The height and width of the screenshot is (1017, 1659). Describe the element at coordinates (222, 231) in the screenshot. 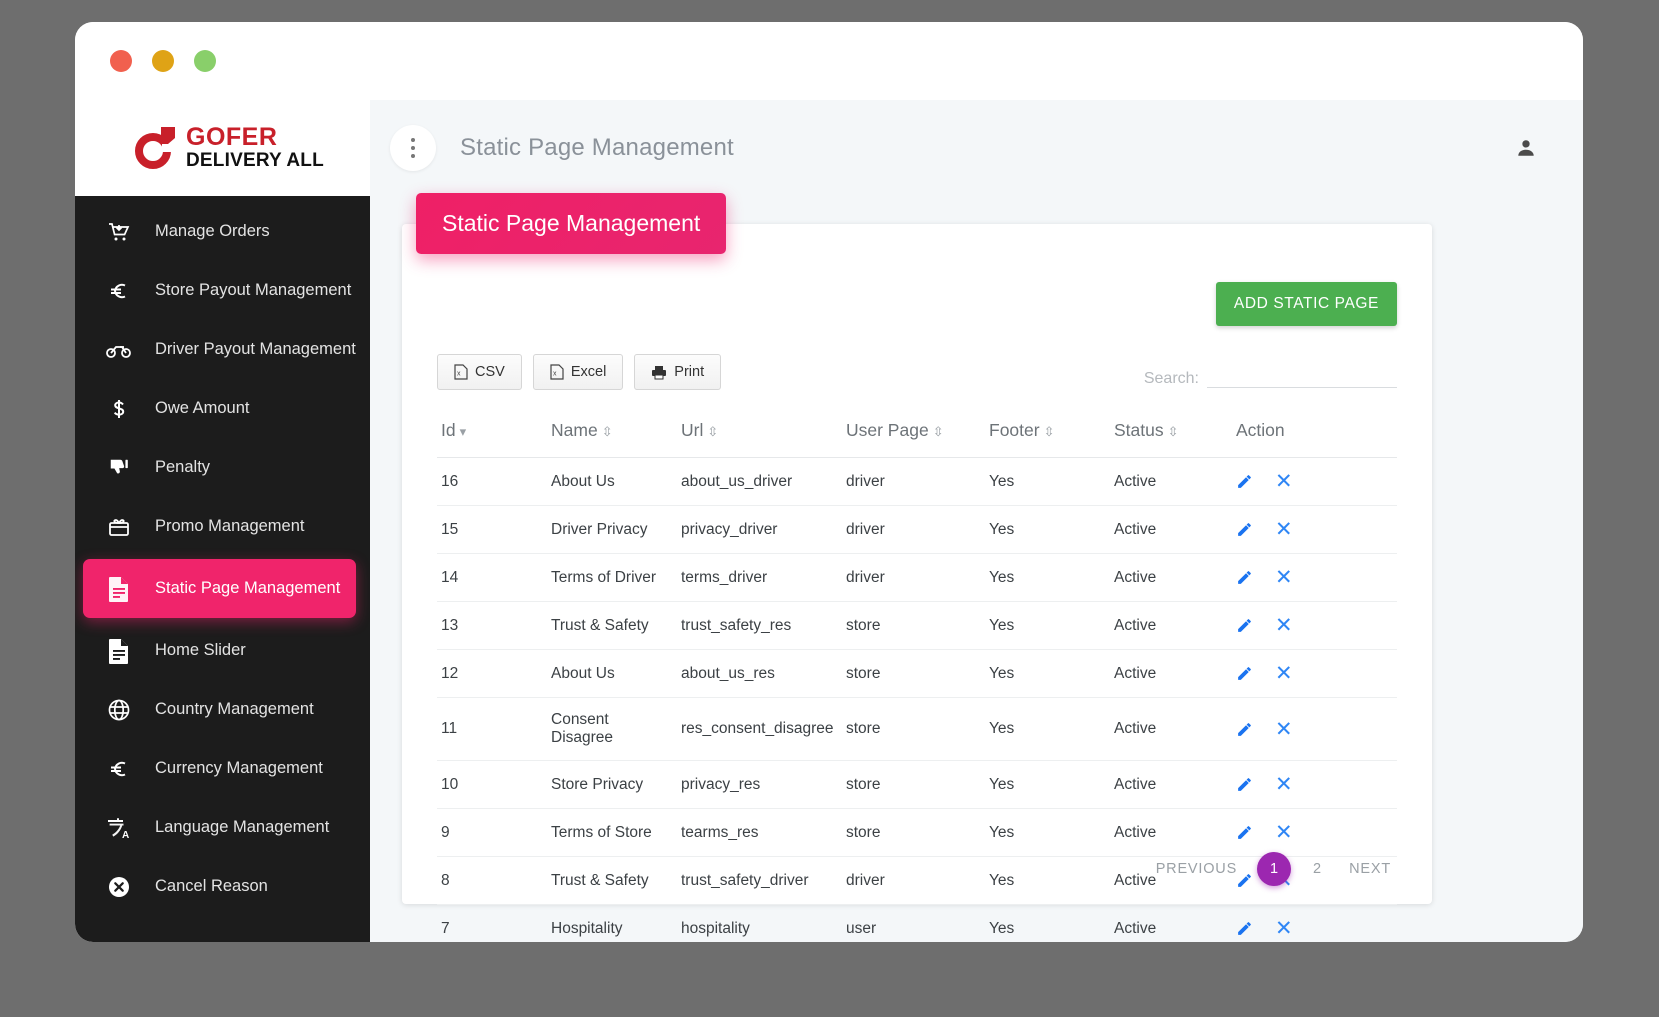

I see `sidebar-item-manage-orders: Manage Orders` at that location.